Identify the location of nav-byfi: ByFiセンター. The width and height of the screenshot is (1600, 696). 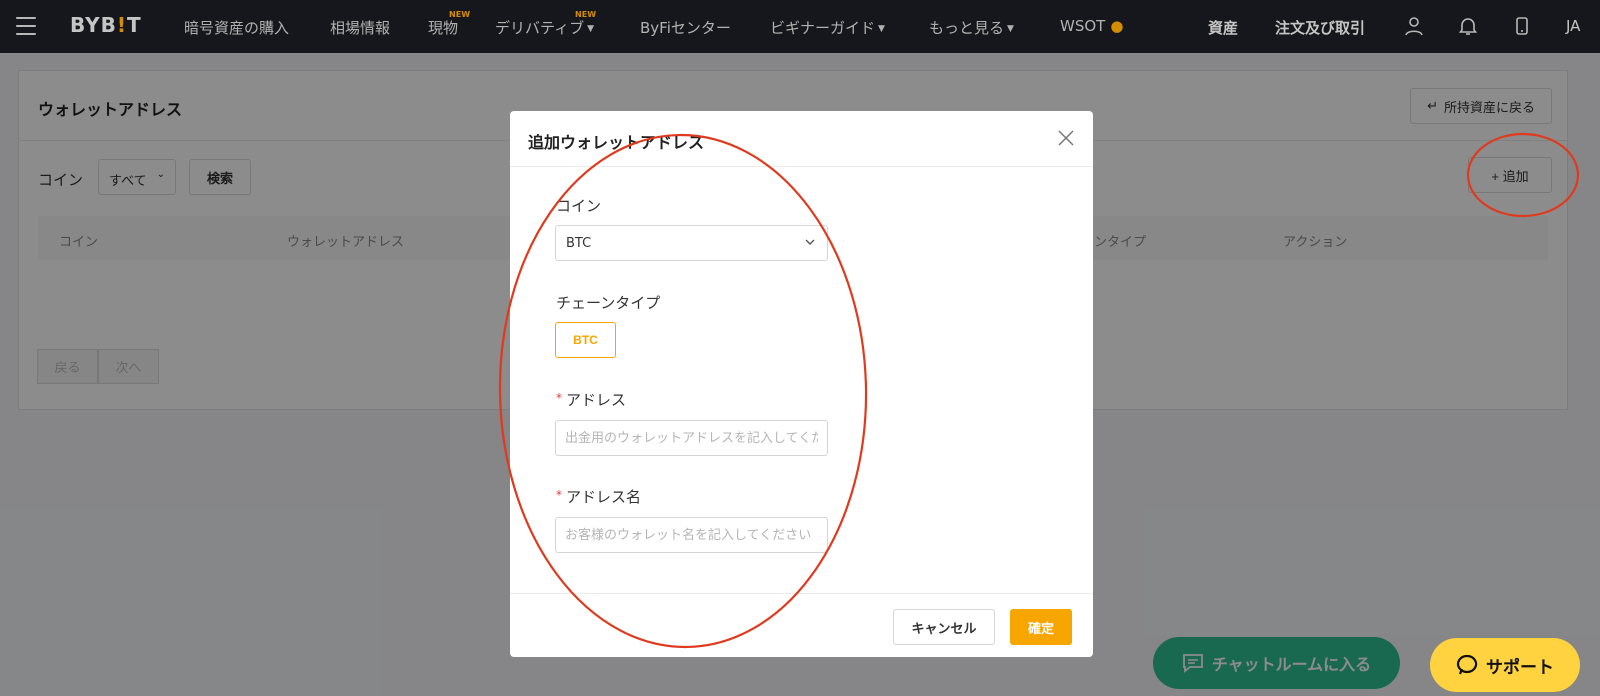
(685, 27).